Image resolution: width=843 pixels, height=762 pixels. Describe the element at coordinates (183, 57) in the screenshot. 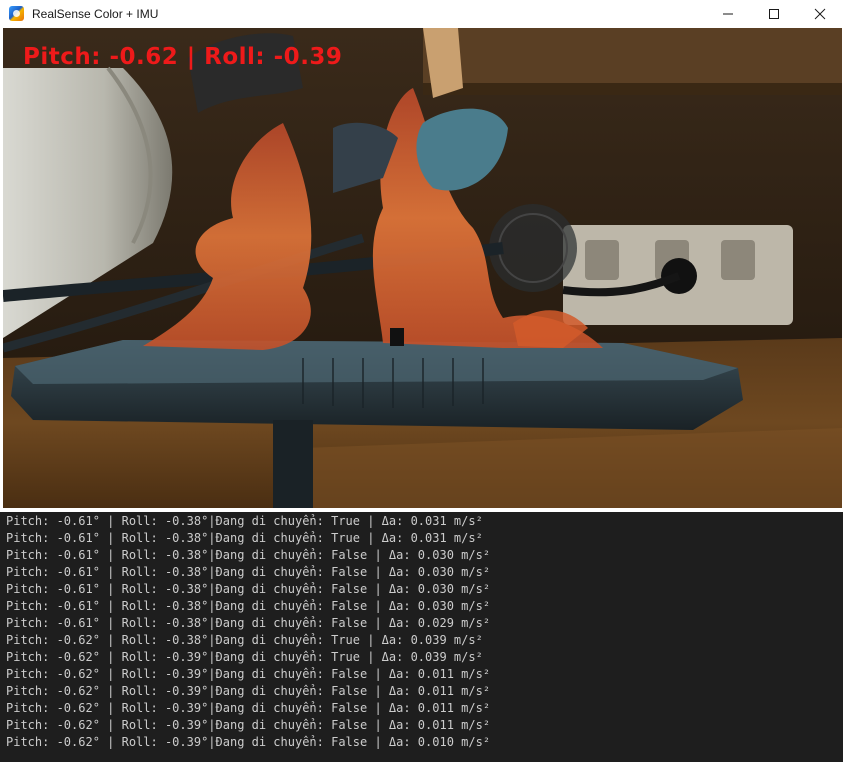

I see `pitch-roll-overlay: Pitch: -0.62 | Roll: -0.39` at that location.